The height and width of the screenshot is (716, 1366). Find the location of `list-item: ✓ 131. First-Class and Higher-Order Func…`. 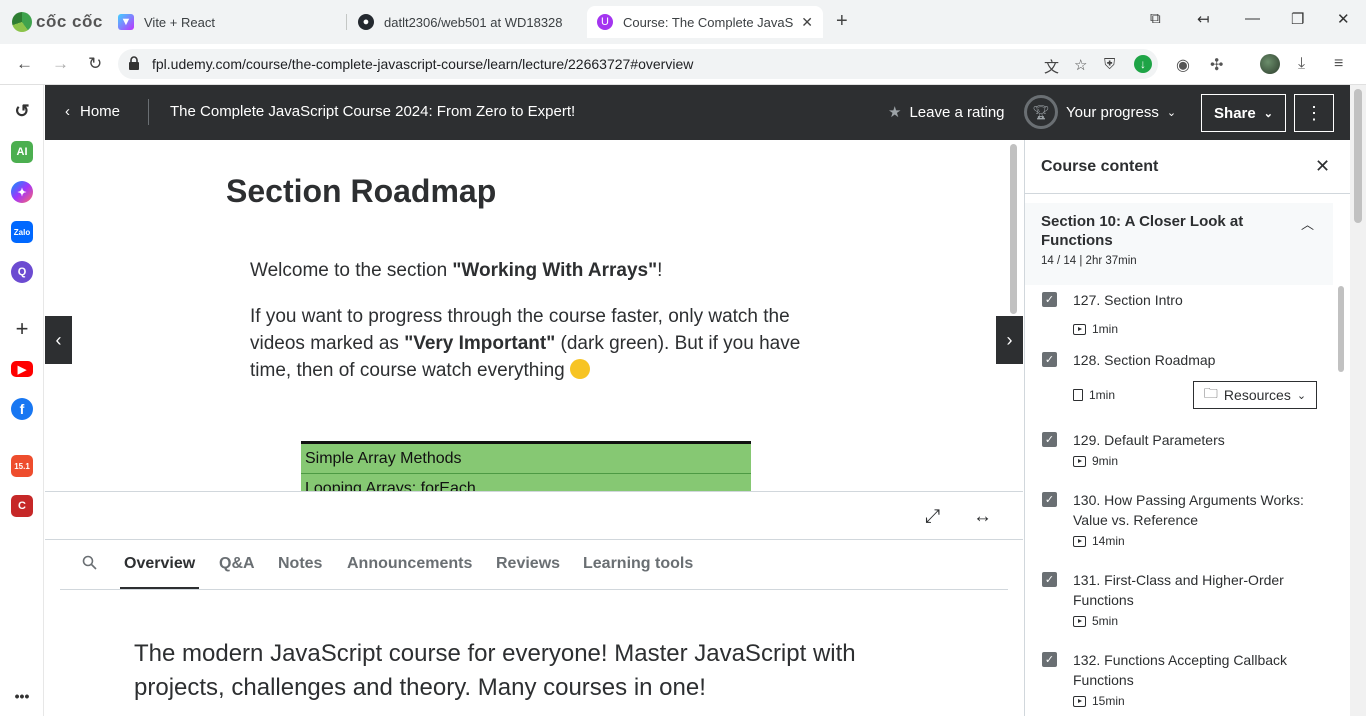

list-item: ✓ 131. First-Class and Higher-Order Func… is located at coordinates (1179, 606).